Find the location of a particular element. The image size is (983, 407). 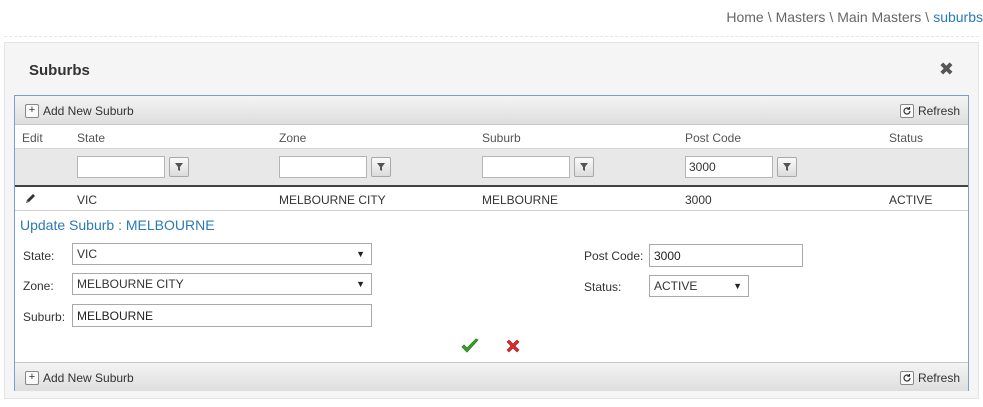

state-label: State: is located at coordinates (39, 256).